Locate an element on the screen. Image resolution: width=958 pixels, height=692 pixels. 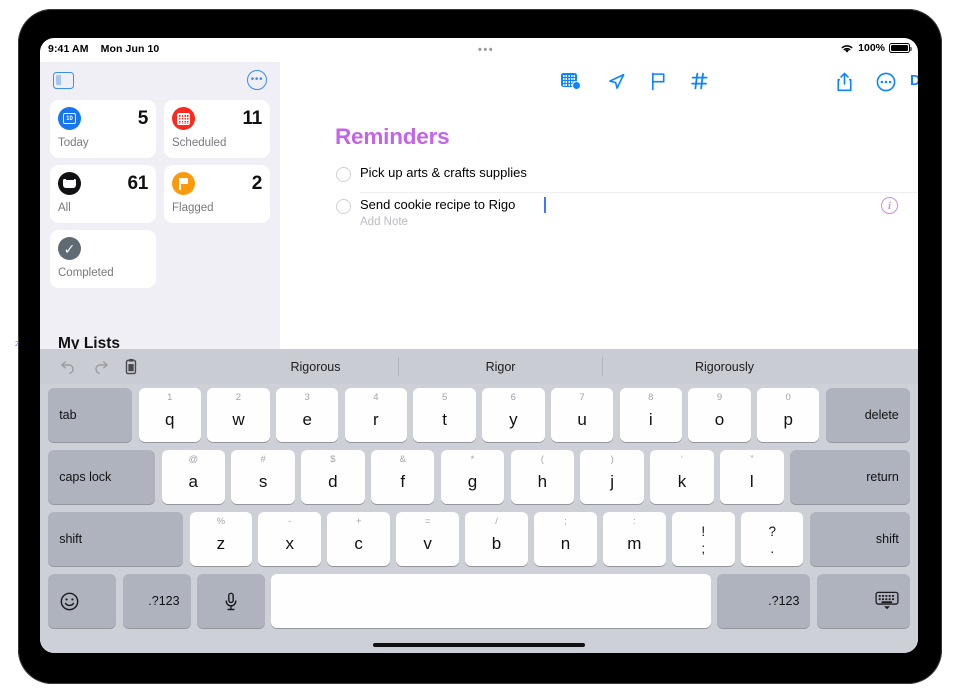
key-f: & f is located at coordinates (403, 477).